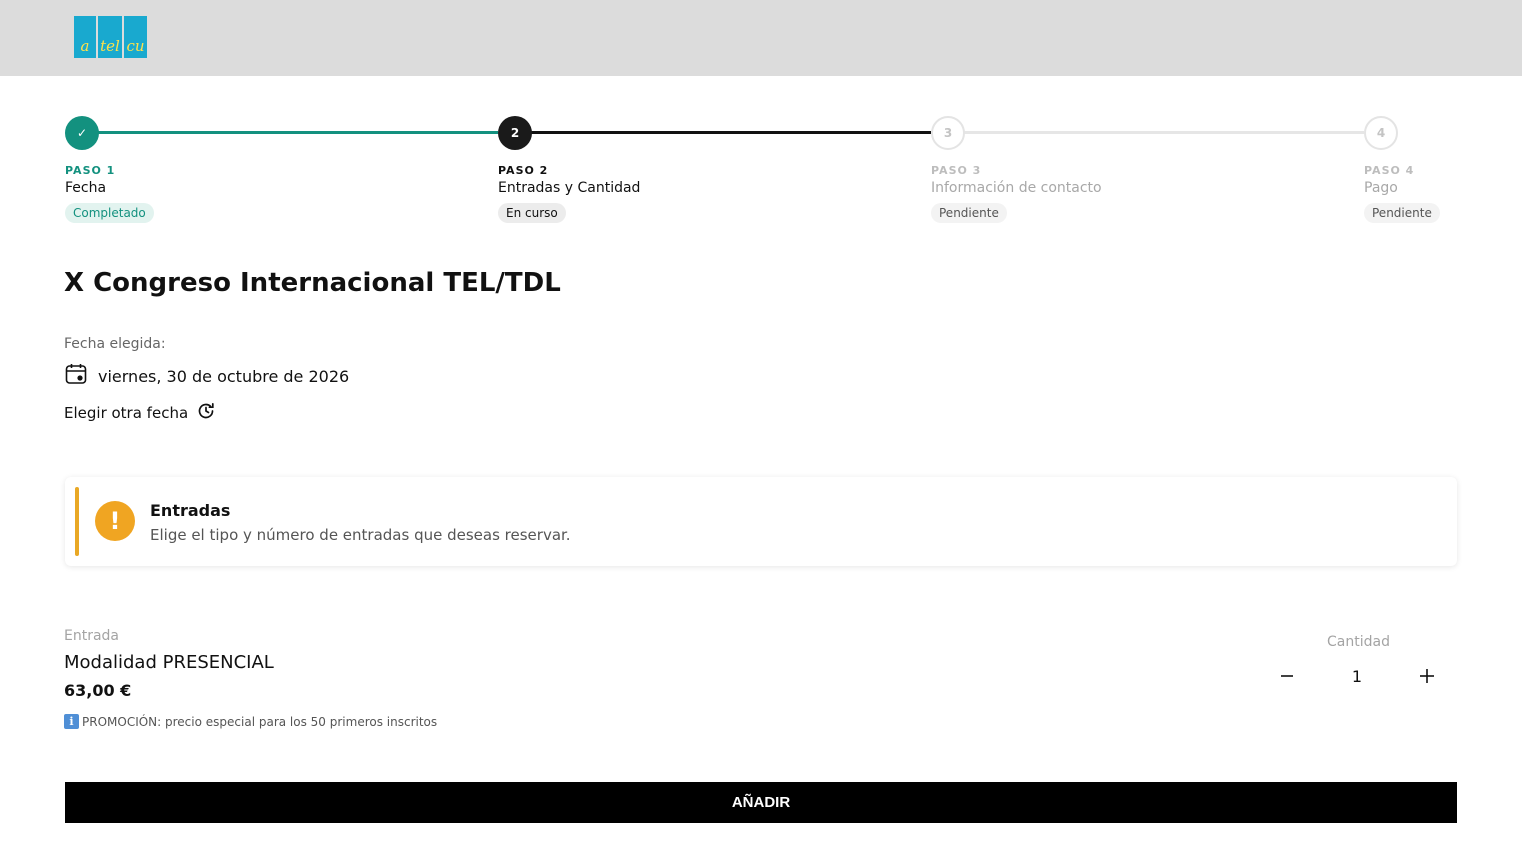 Image resolution: width=1522 pixels, height=852 pixels. I want to click on step-2: 2 PASO 2 Entradas y Cantidad En curso, so click(648, 169).